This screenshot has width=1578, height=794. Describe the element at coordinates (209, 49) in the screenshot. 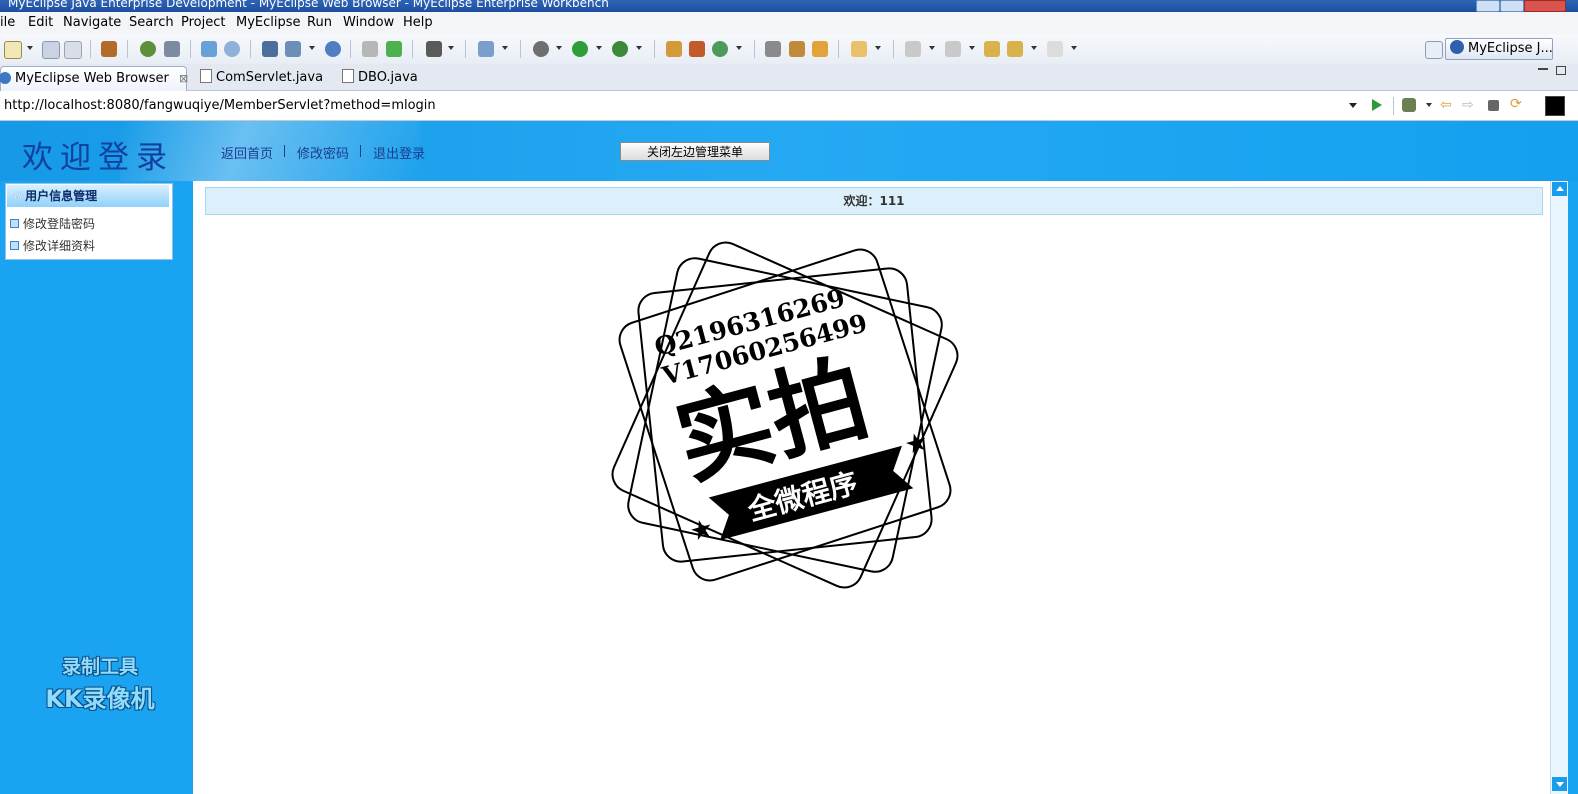

I see `edit-icon` at that location.